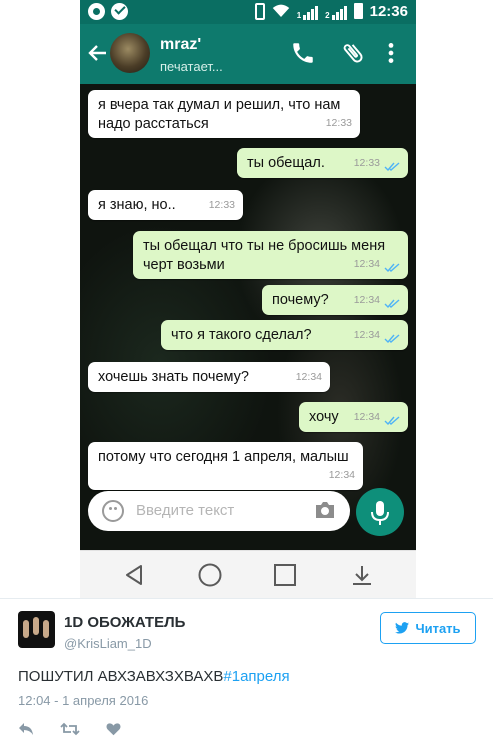 This screenshot has height=754, width=493. Describe the element at coordinates (246, 598) in the screenshot. I see `divider` at that location.